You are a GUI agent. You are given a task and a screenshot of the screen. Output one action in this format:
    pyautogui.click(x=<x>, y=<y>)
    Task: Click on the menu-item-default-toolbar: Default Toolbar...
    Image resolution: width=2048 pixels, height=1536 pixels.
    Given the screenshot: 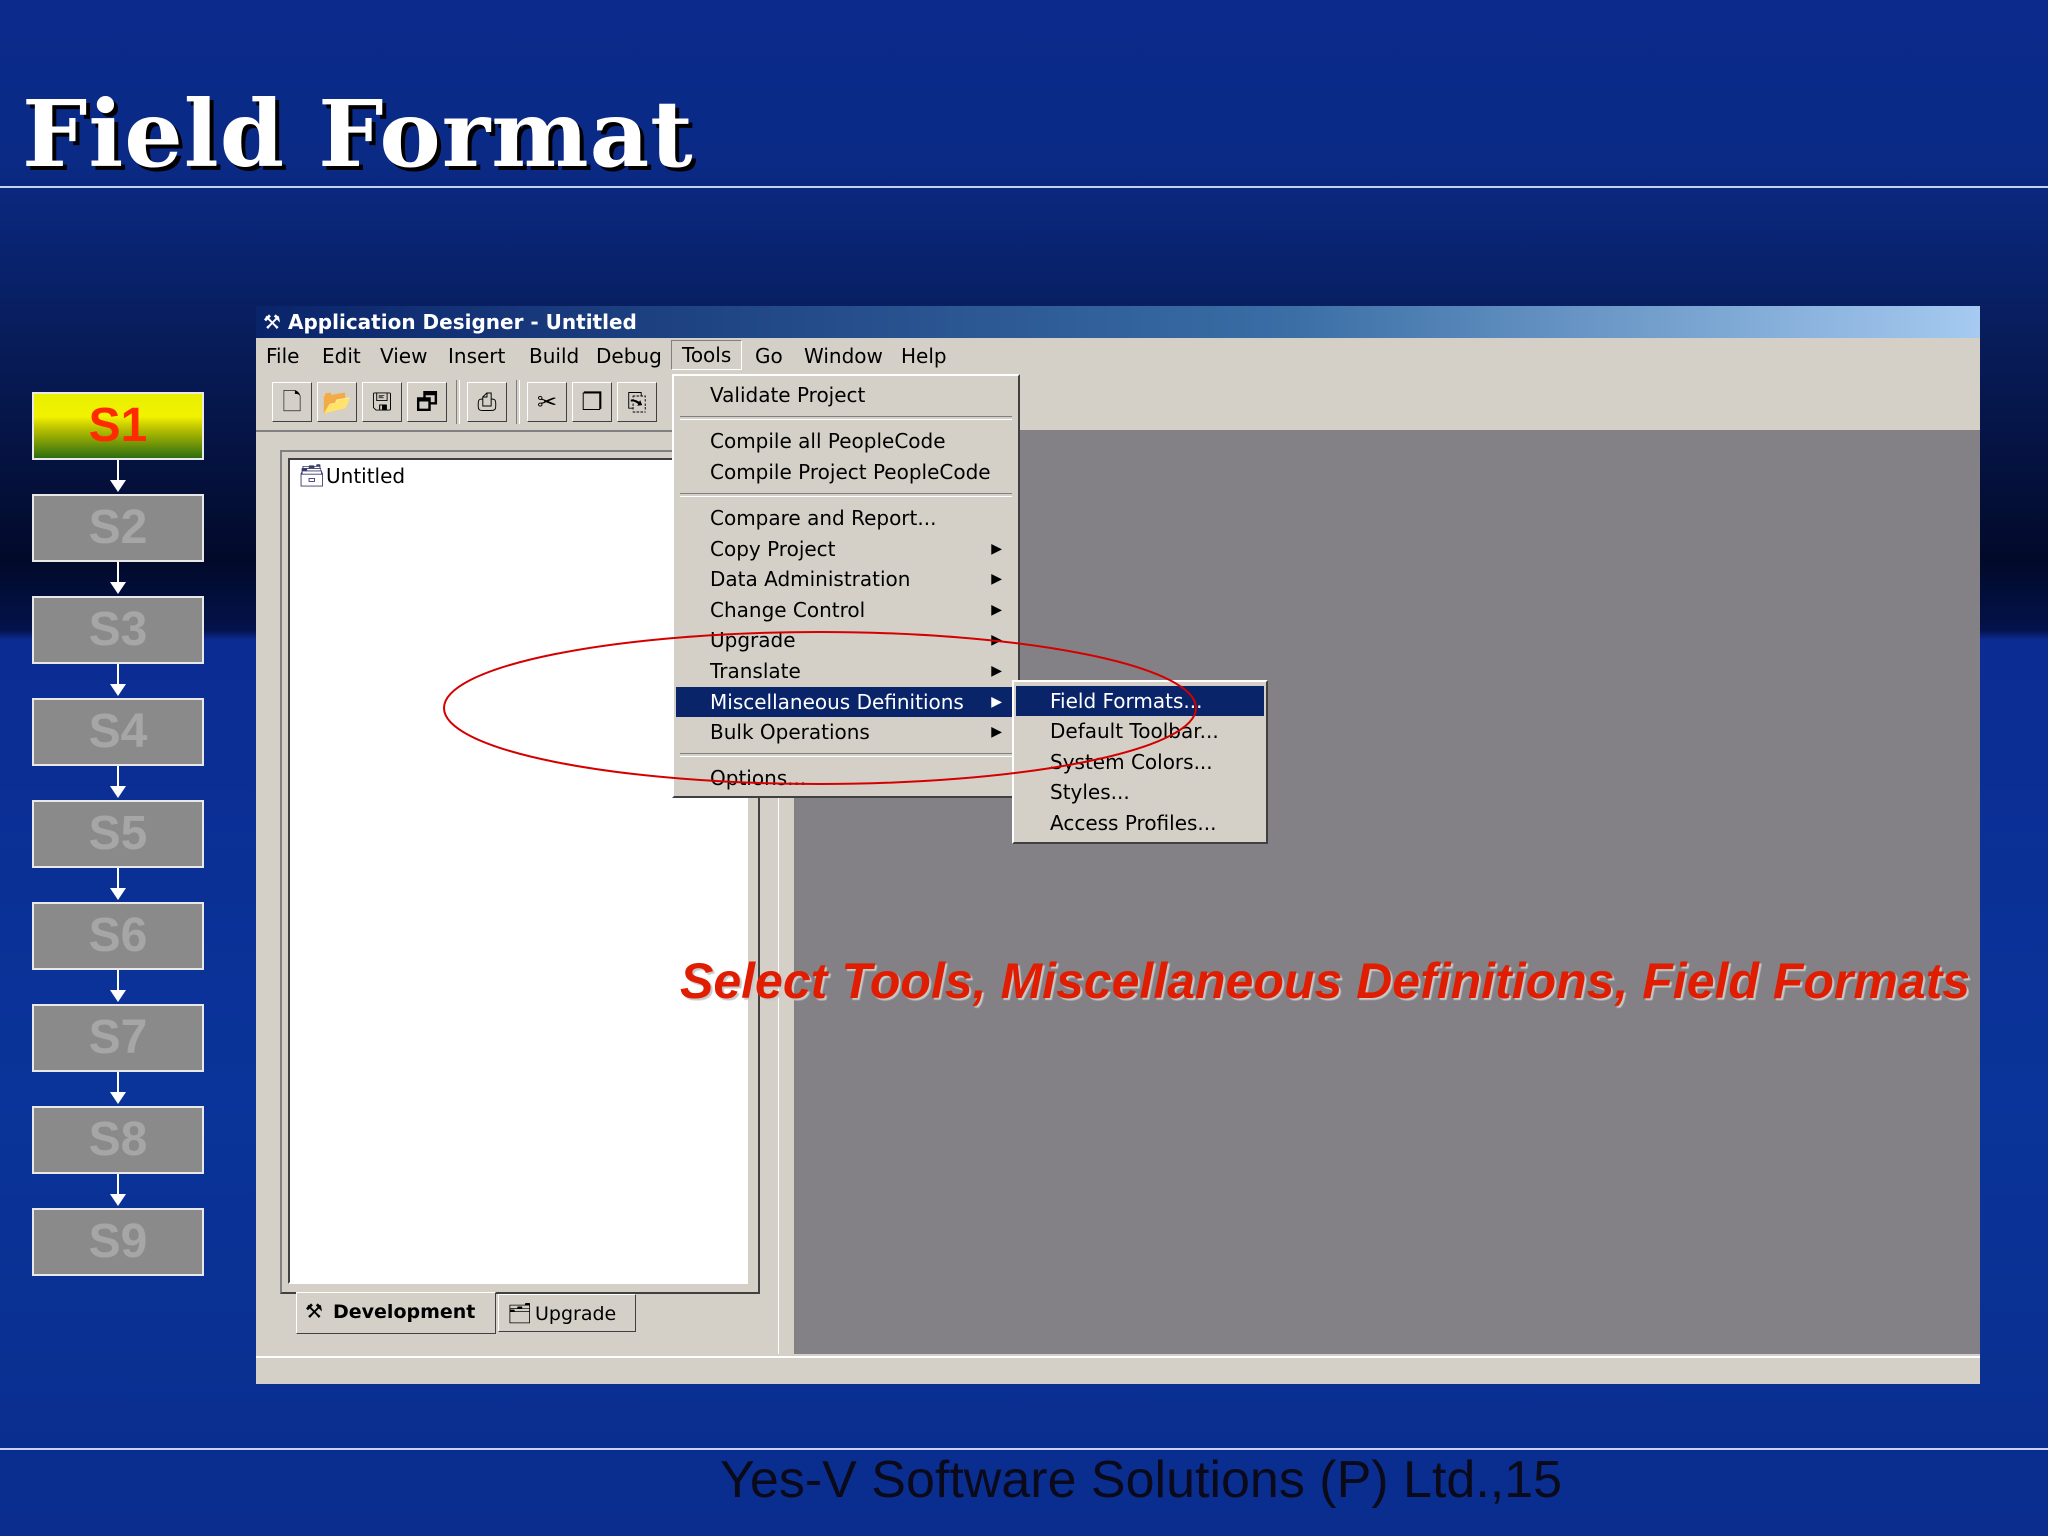 What is the action you would take?
    pyautogui.click(x=1140, y=731)
    